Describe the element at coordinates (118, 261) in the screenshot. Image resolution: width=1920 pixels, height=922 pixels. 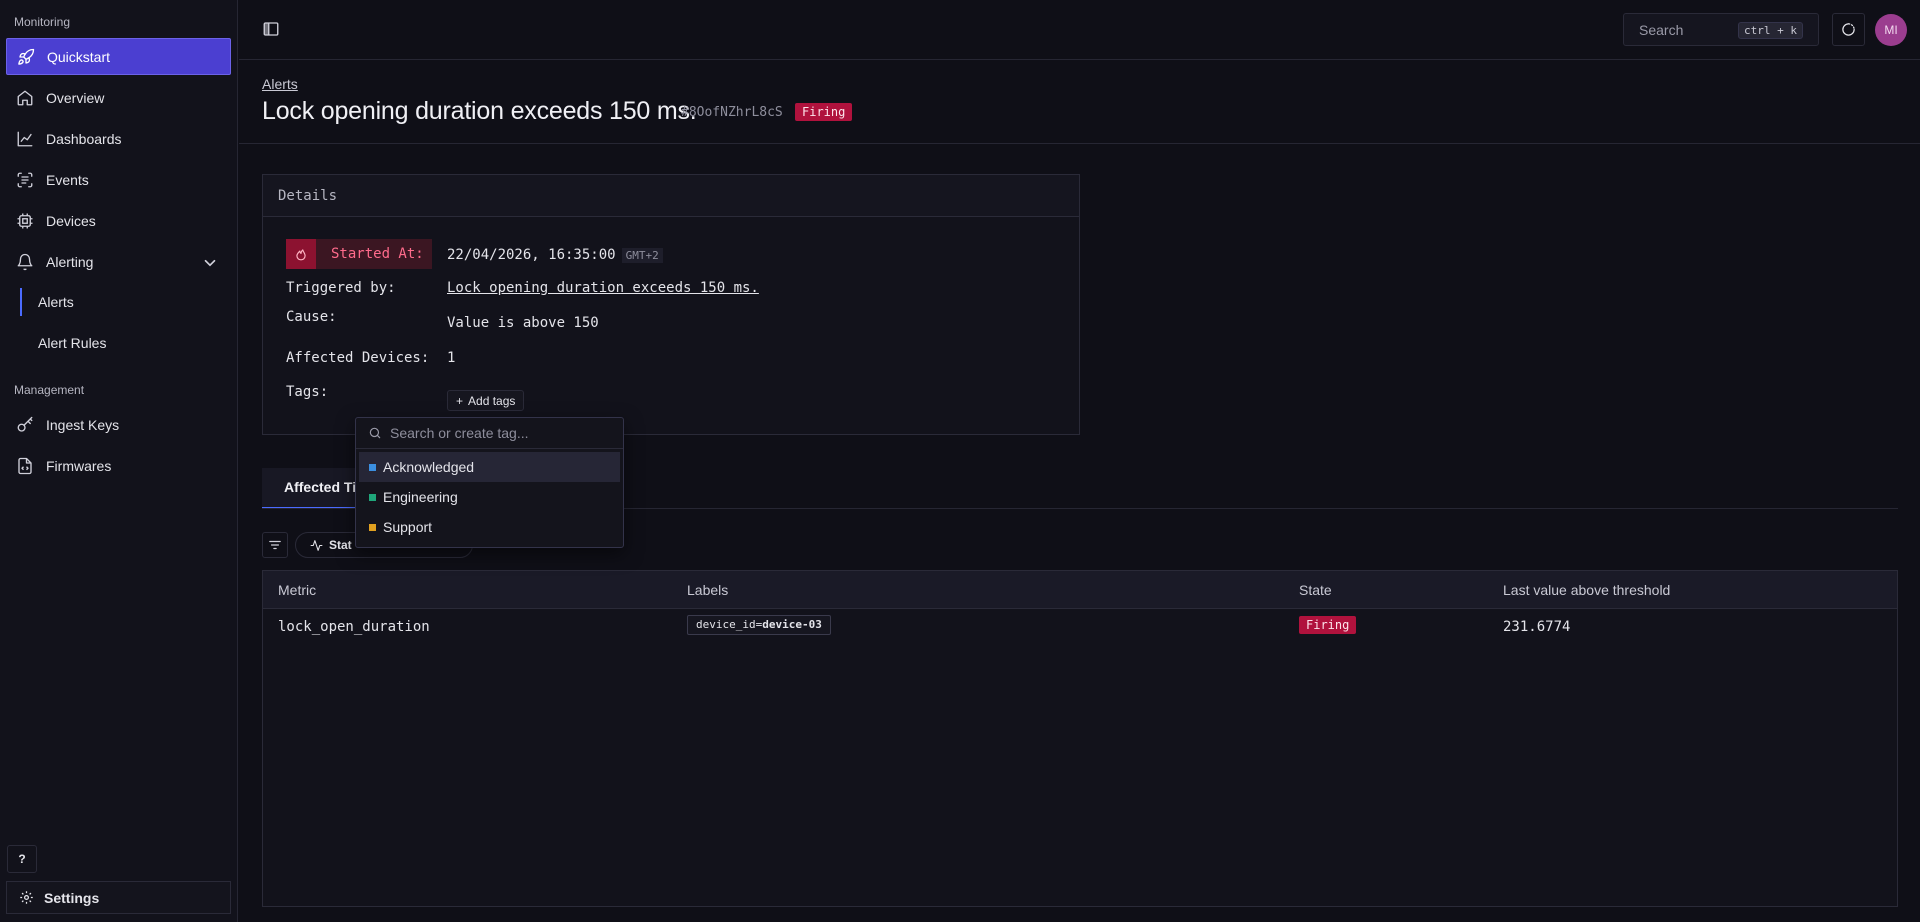
I see `sidebar-item-alerting: Alerting` at that location.